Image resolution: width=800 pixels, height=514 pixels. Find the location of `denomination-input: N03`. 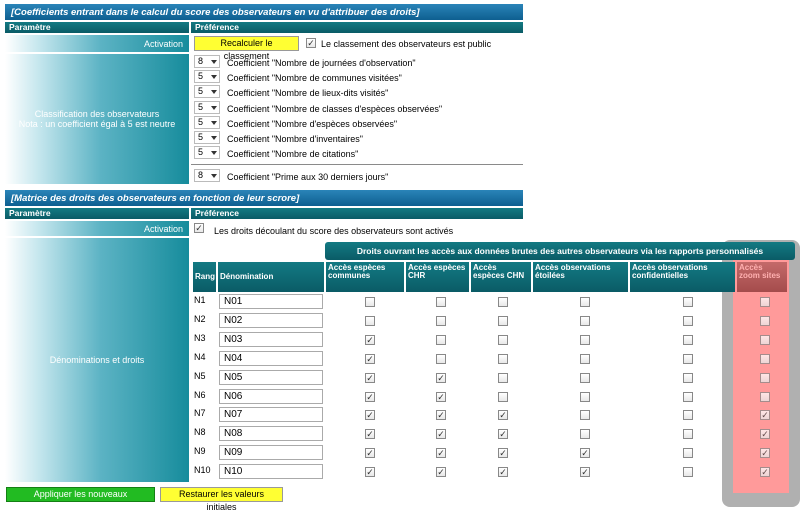

denomination-input: N03 is located at coordinates (271, 339).